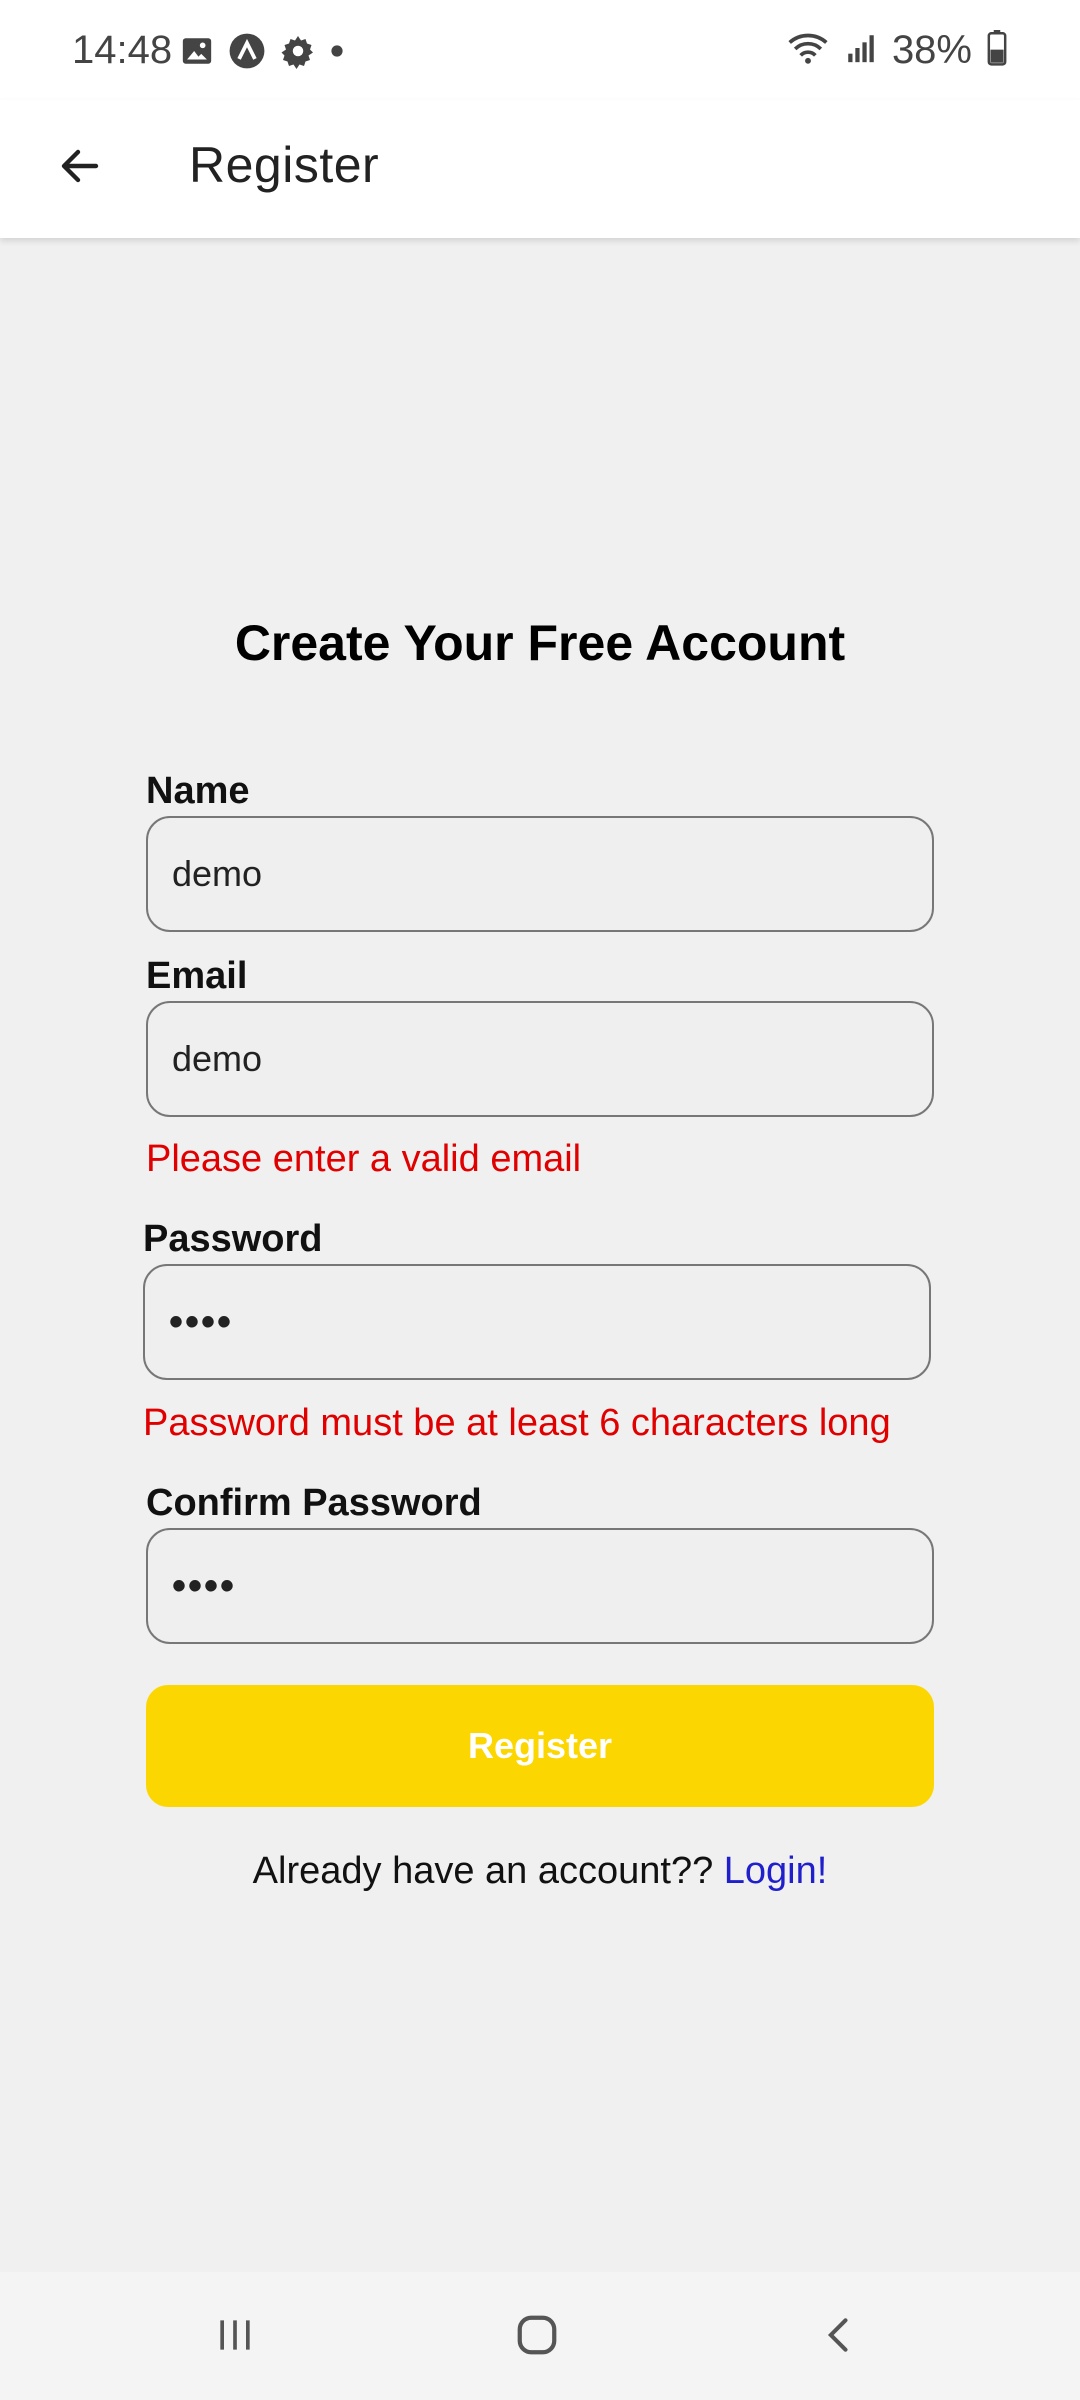 This screenshot has height=2400, width=1080. What do you see at coordinates (931, 50) in the screenshot?
I see `battery-percentage: 38%` at bounding box center [931, 50].